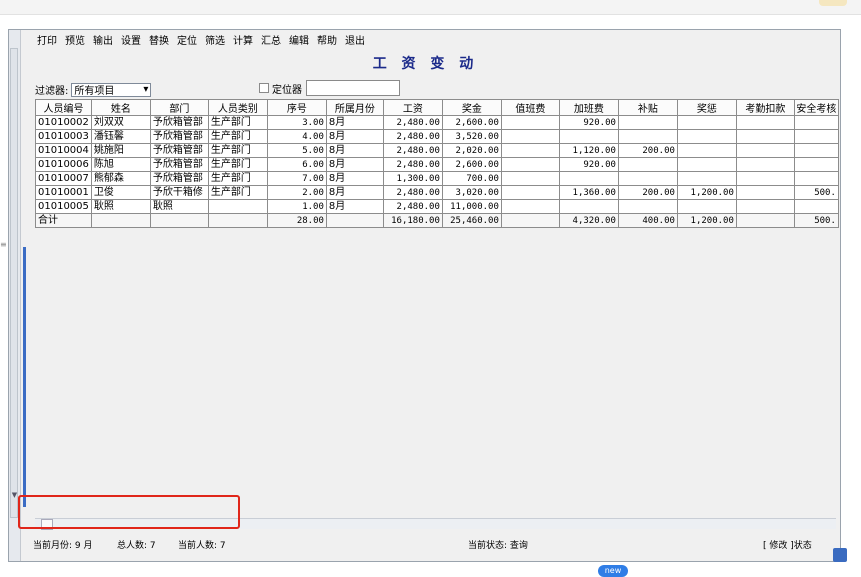 The width and height of the screenshot is (861, 577). Describe the element at coordinates (63, 164) in the screenshot. I see `table-cell: 01010006` at that location.